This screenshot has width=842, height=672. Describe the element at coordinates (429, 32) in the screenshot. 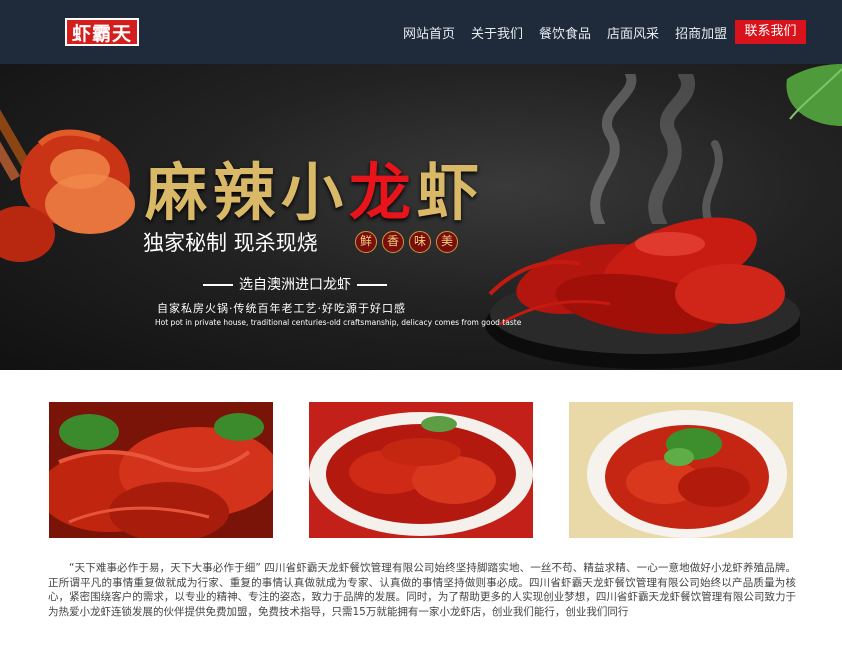

I see `nav-home: 网站首页` at that location.